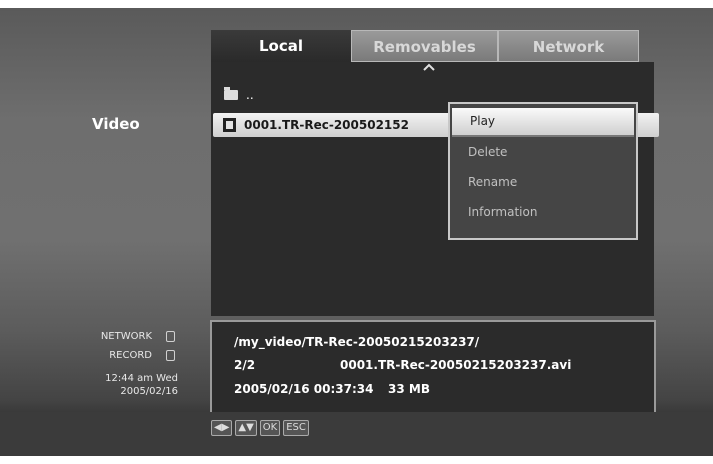  I want to click on info-size: 33 MB, so click(409, 389).